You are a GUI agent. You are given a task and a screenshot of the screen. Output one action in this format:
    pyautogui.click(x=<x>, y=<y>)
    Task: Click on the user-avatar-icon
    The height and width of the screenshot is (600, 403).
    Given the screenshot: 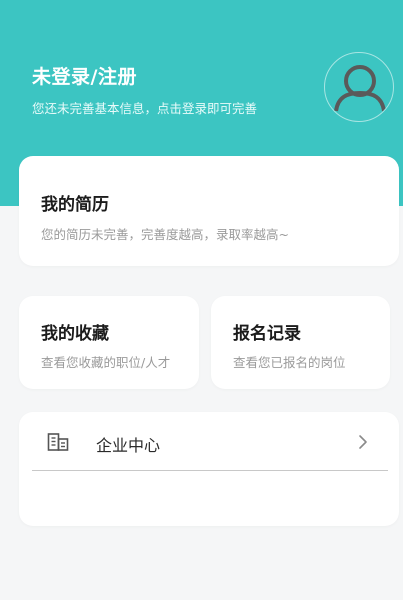 What is the action you would take?
    pyautogui.click(x=359, y=87)
    